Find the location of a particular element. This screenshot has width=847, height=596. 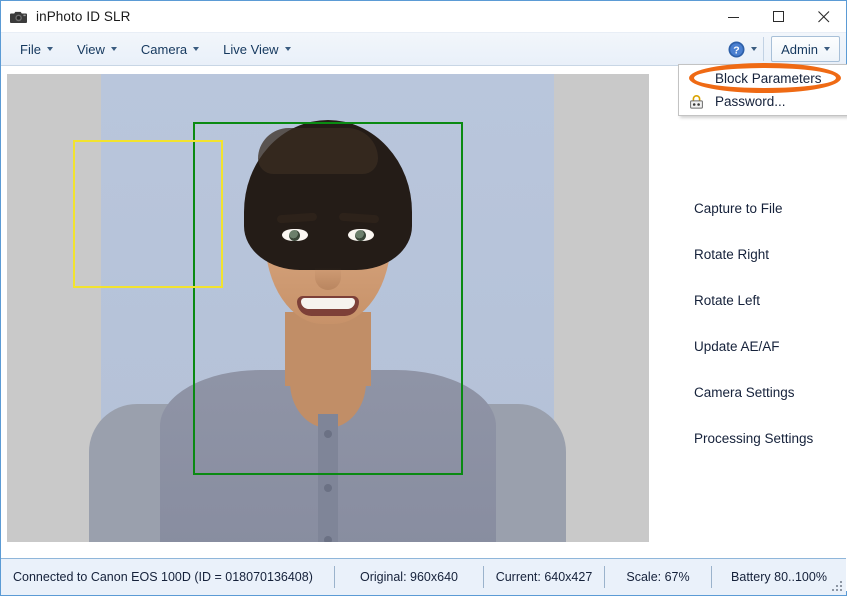

command-camera-settings: Camera Settings is located at coordinates (744, 392).